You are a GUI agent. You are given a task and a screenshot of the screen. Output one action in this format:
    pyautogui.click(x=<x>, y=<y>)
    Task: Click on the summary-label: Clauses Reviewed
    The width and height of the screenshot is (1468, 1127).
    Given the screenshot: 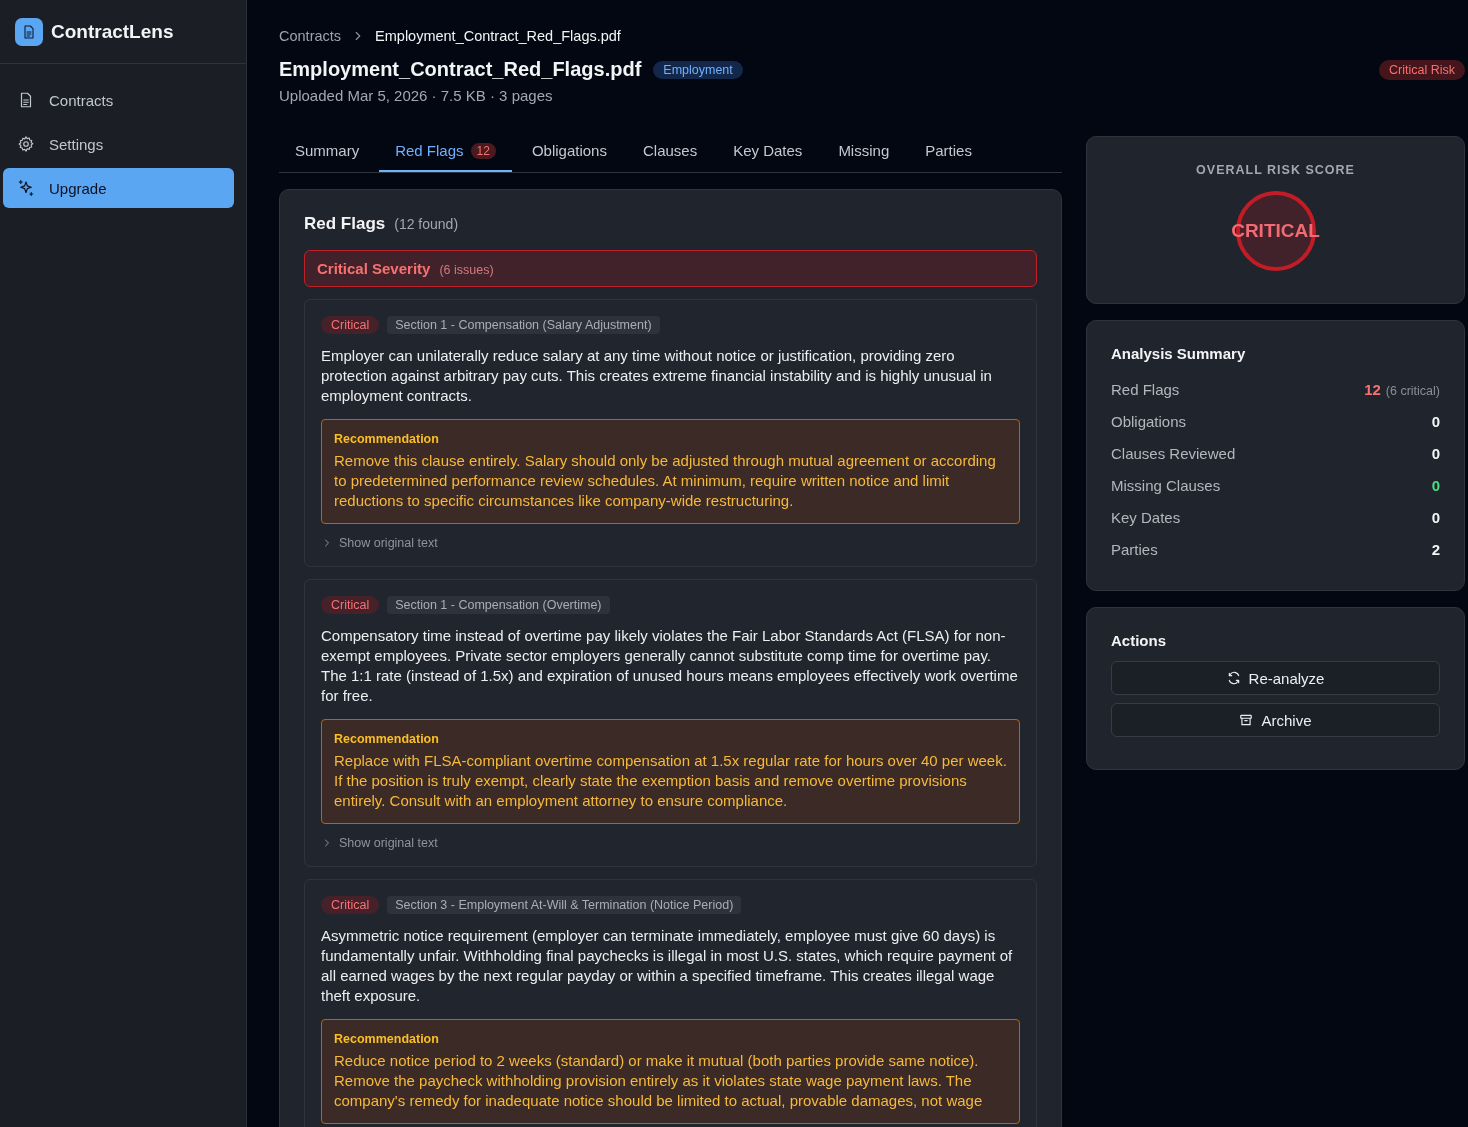 What is the action you would take?
    pyautogui.click(x=1173, y=454)
    